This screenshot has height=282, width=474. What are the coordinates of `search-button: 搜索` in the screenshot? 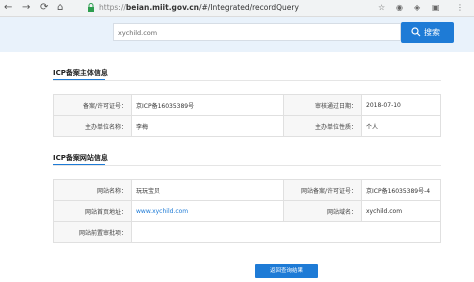 It's located at (427, 32).